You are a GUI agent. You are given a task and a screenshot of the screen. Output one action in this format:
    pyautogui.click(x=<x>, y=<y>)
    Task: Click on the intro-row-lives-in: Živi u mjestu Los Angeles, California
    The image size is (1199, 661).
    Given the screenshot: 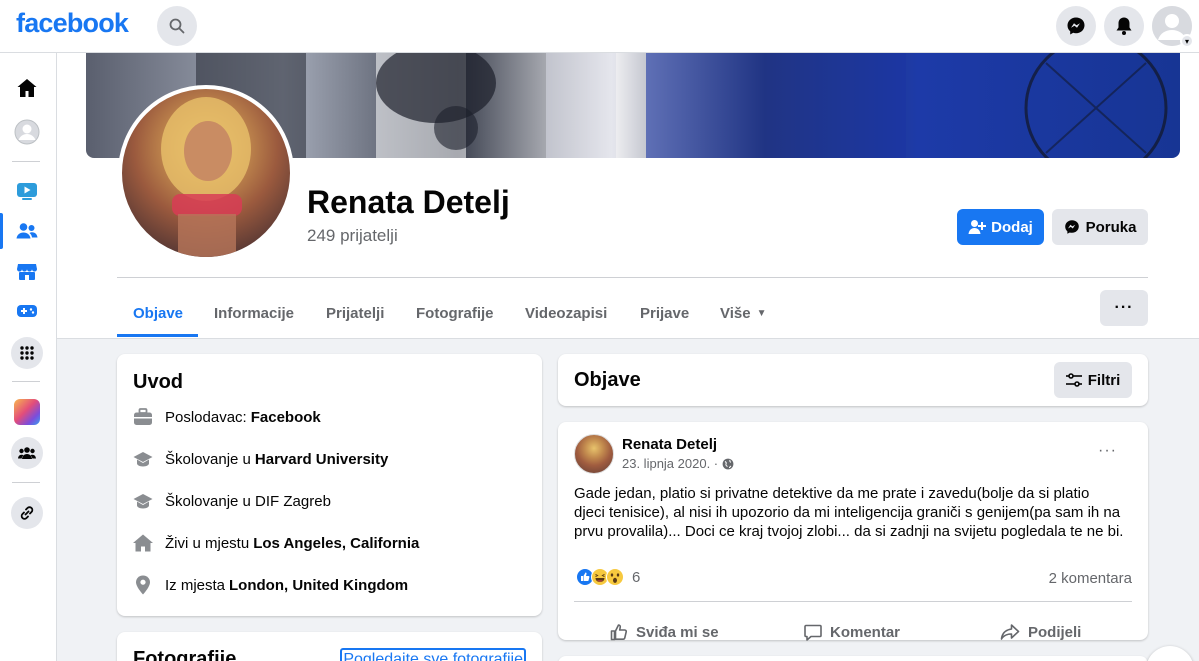 What is the action you would take?
    pyautogui.click(x=276, y=543)
    